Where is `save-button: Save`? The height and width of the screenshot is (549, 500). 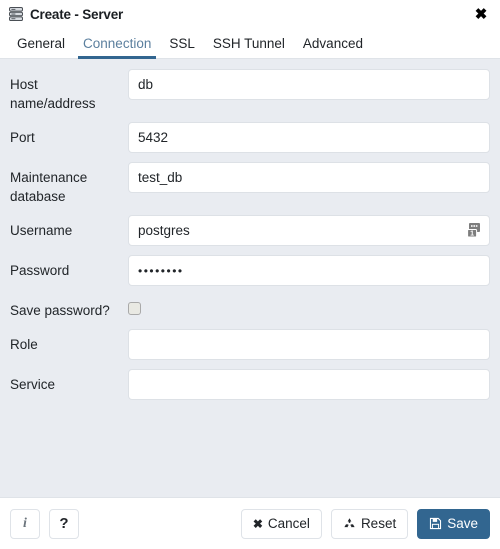 save-button: Save is located at coordinates (453, 523).